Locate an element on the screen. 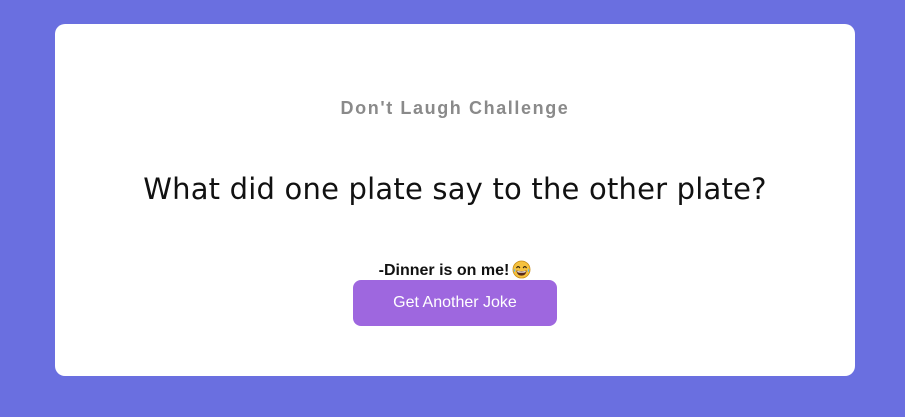  get-another-joke-button: Get Another Joke is located at coordinates (455, 303).